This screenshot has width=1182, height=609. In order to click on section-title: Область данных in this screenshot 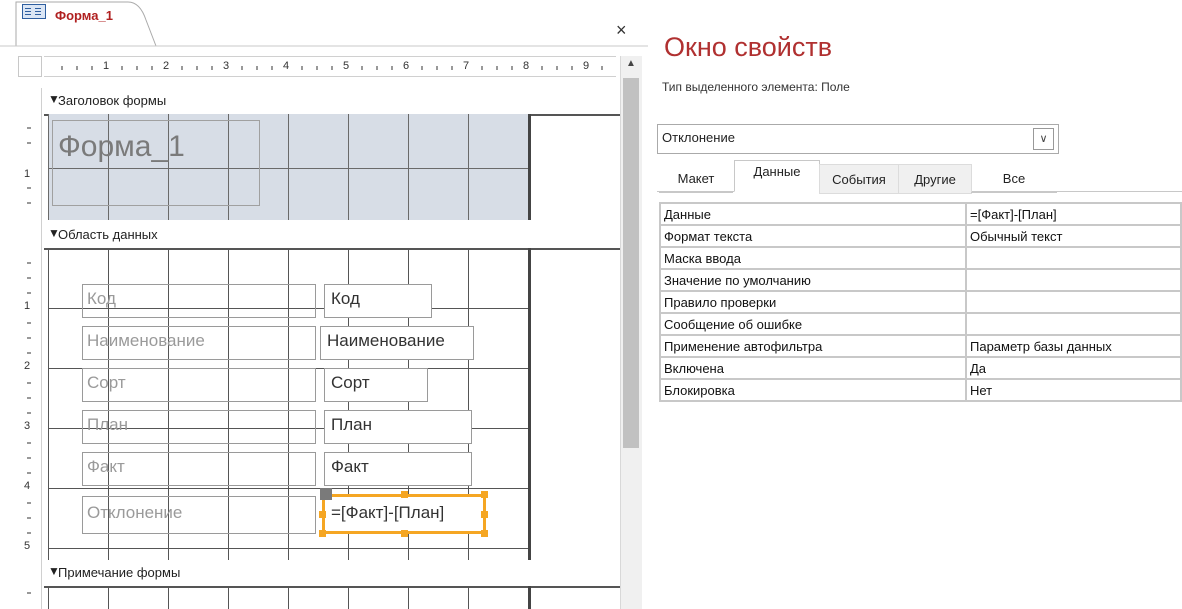, I will do `click(108, 234)`.